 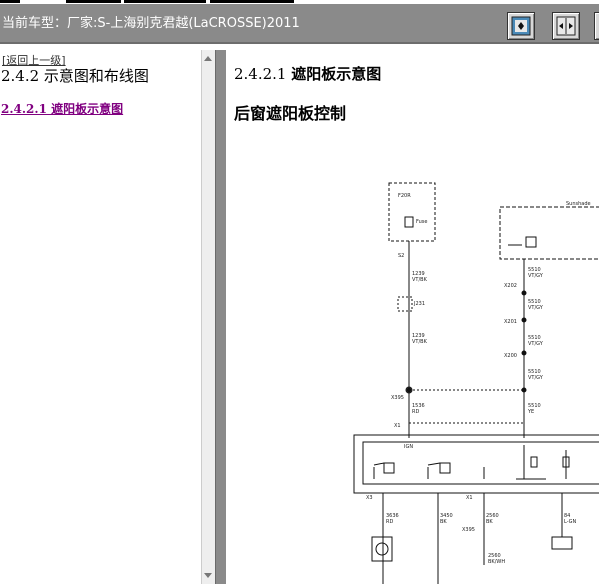 I want to click on pane-splitter, so click(x=220, y=317).